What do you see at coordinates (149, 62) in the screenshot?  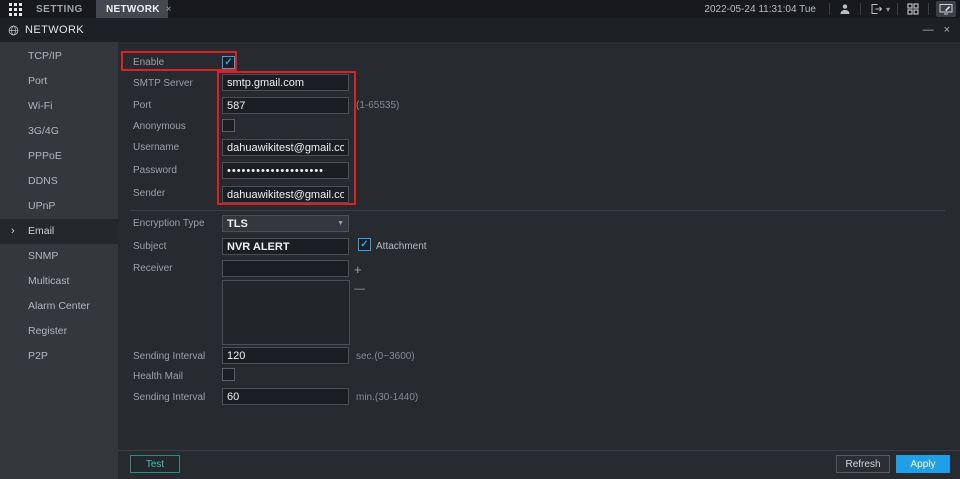 I see `enable-label: Enable` at bounding box center [149, 62].